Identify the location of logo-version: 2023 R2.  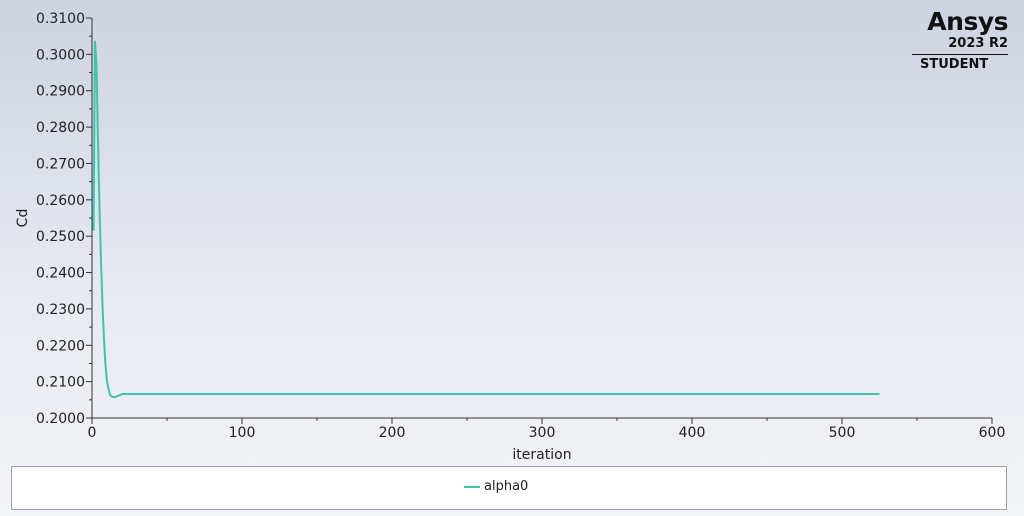
(978, 43).